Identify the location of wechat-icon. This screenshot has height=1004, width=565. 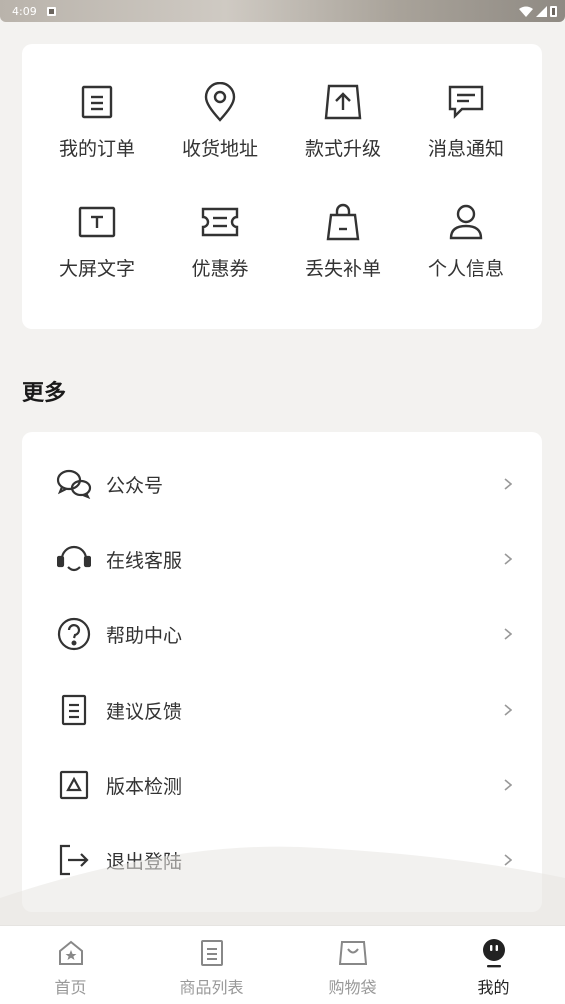
(74, 484).